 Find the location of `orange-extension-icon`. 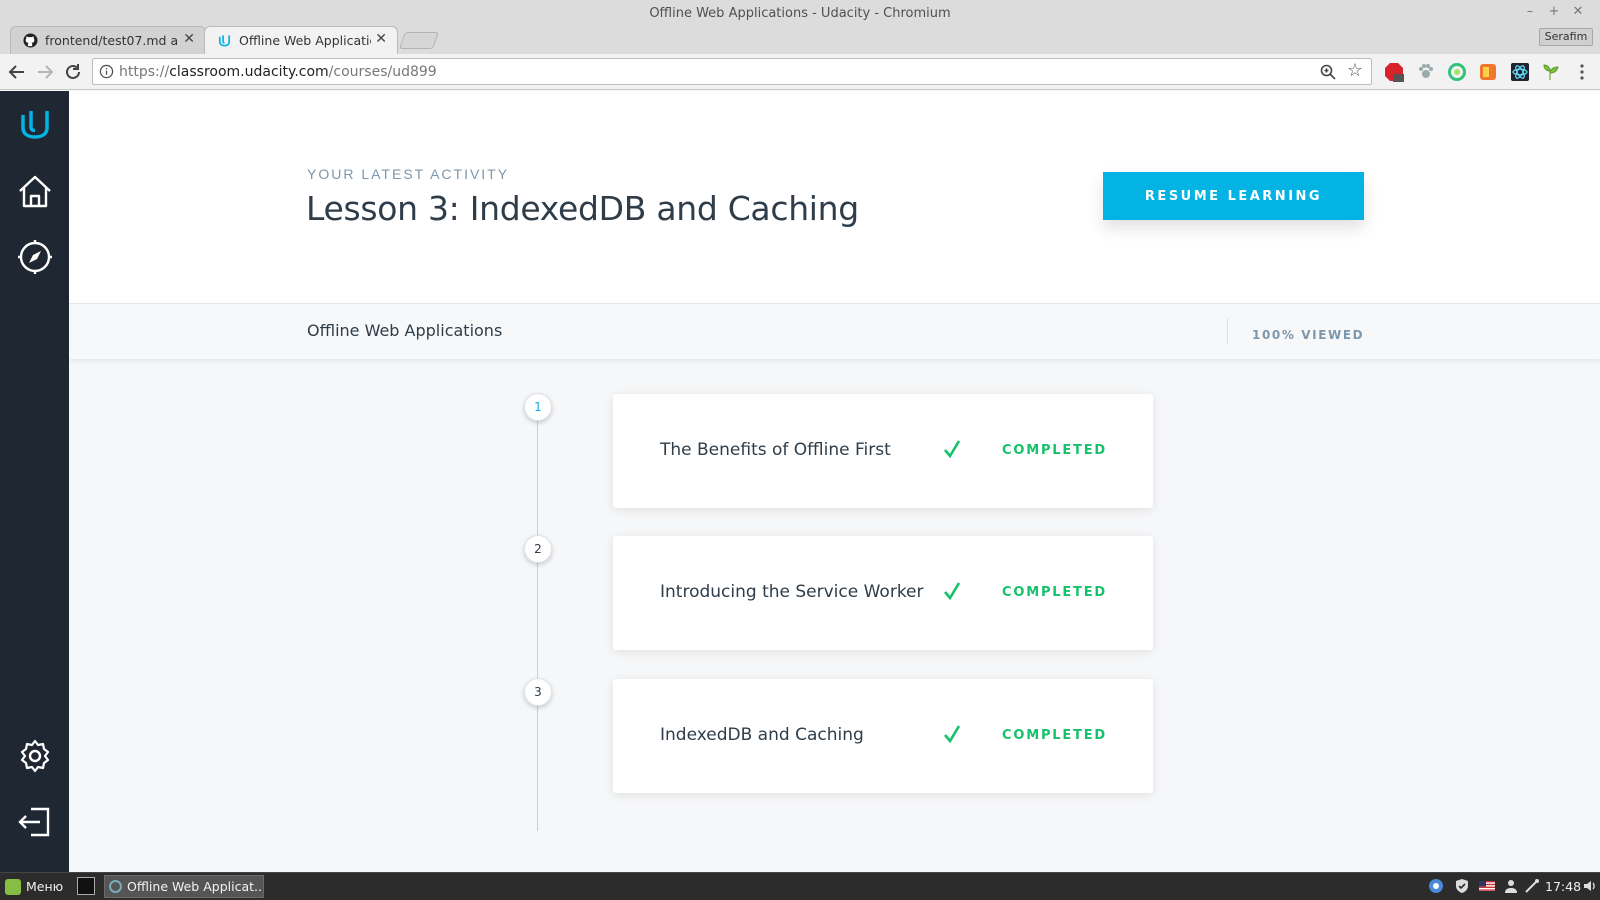

orange-extension-icon is located at coordinates (1488, 72).